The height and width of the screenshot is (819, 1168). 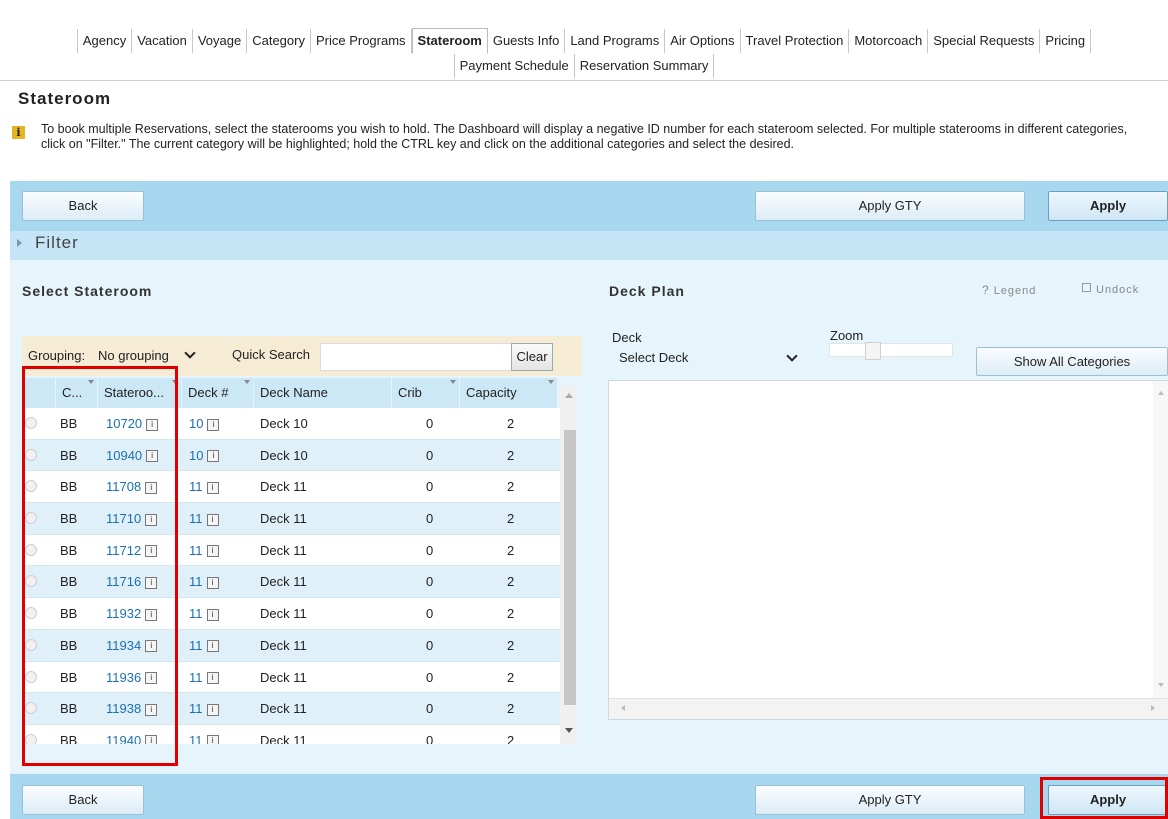 What do you see at coordinates (123, 550) in the screenshot?
I see `stateroom-link: 11712` at bounding box center [123, 550].